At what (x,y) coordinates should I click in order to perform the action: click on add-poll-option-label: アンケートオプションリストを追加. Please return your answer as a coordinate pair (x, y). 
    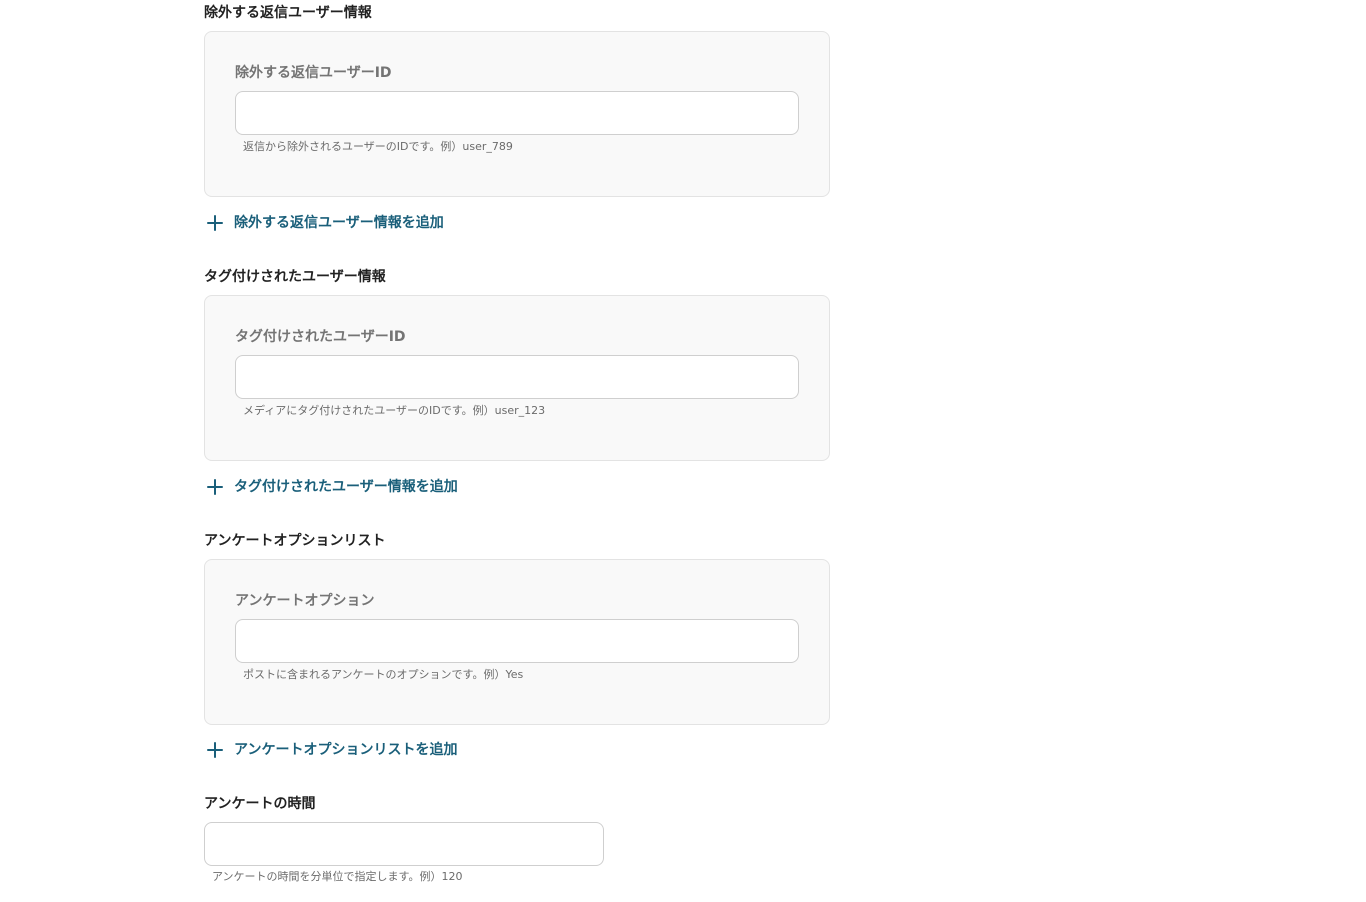
    Looking at the image, I should click on (346, 750).